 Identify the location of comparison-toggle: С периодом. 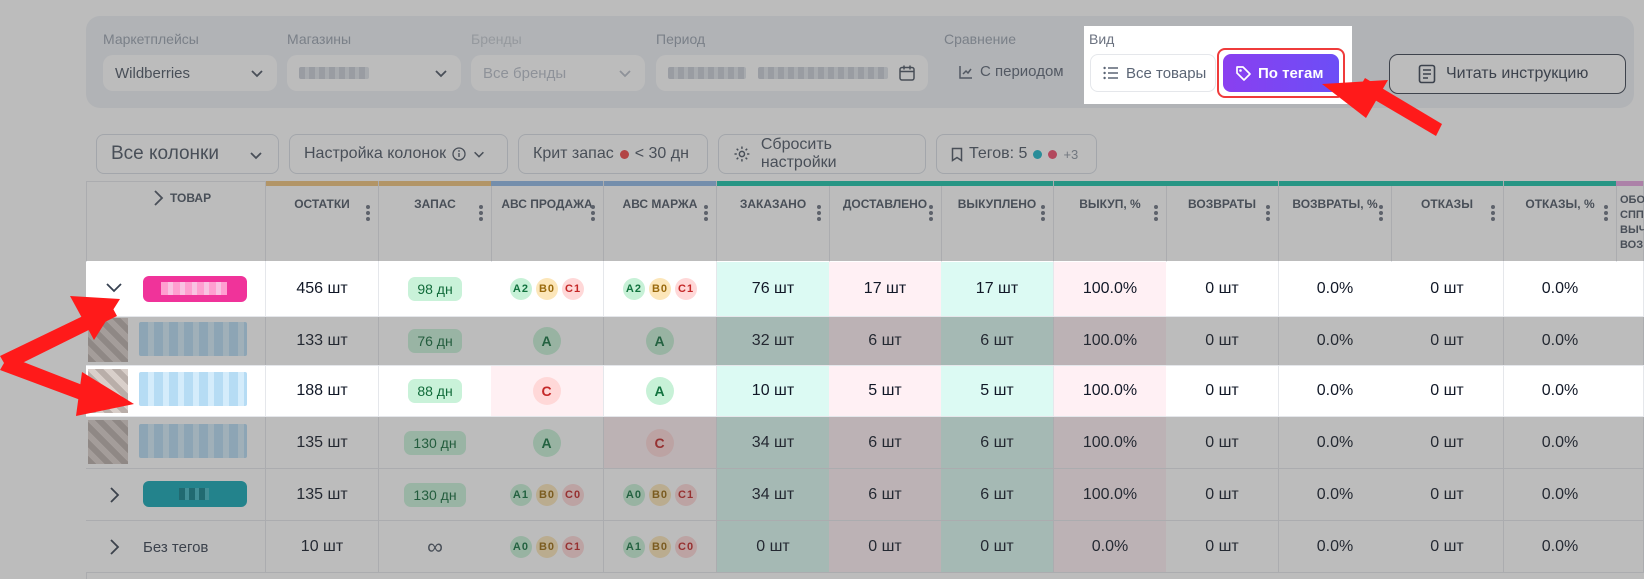
(1011, 71).